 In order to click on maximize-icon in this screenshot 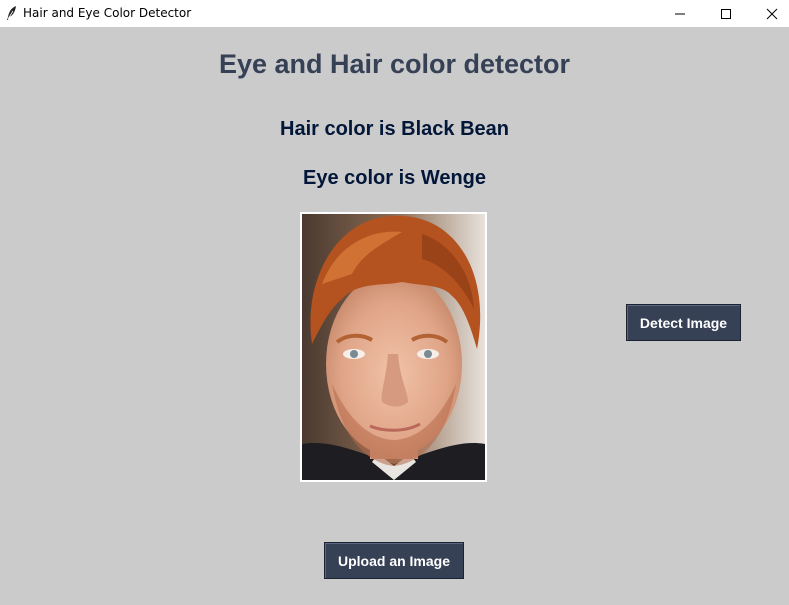, I will do `click(726, 13)`.